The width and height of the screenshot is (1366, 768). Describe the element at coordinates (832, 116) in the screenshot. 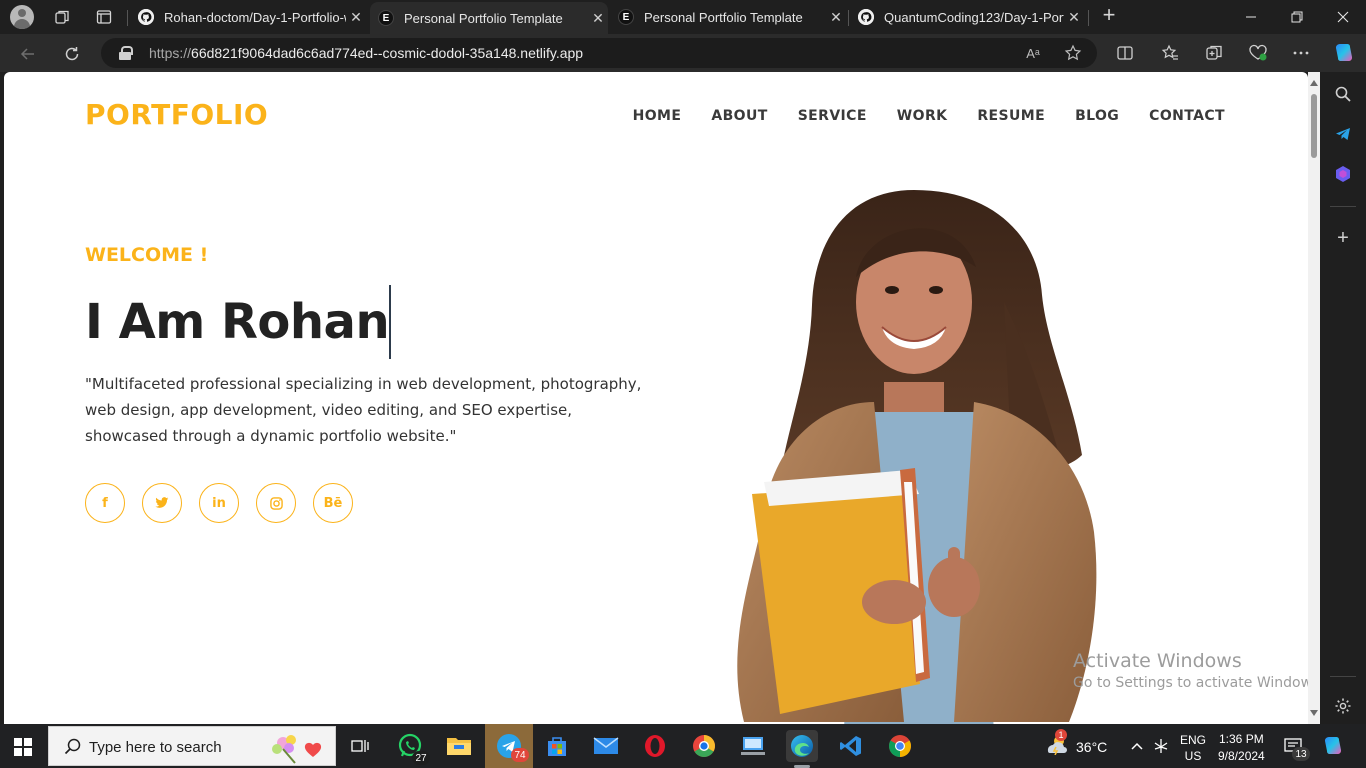

I see `nav-service: SERVICE` at that location.